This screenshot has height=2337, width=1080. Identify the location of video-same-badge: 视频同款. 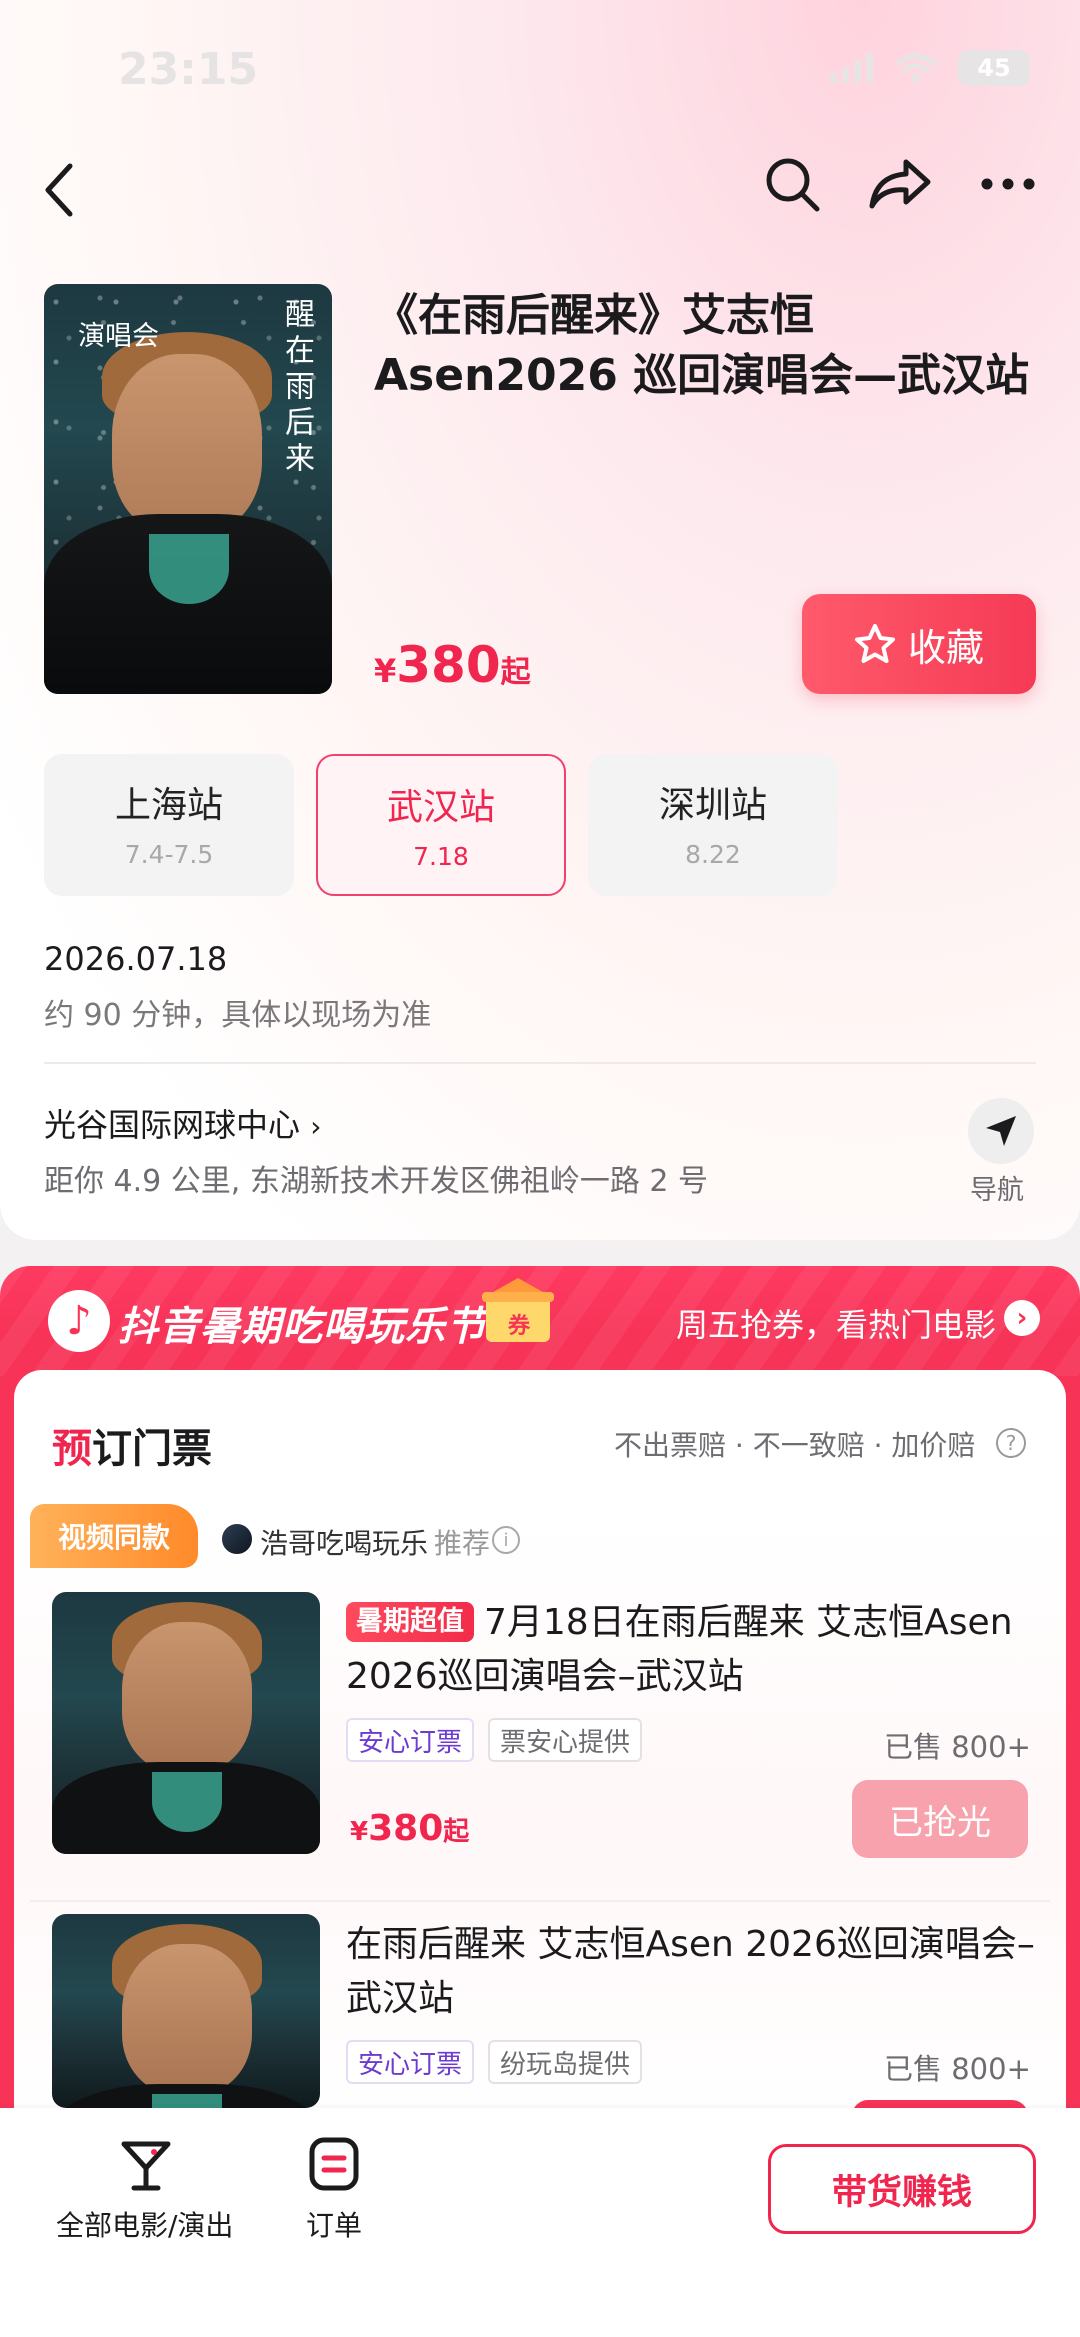
(114, 1536).